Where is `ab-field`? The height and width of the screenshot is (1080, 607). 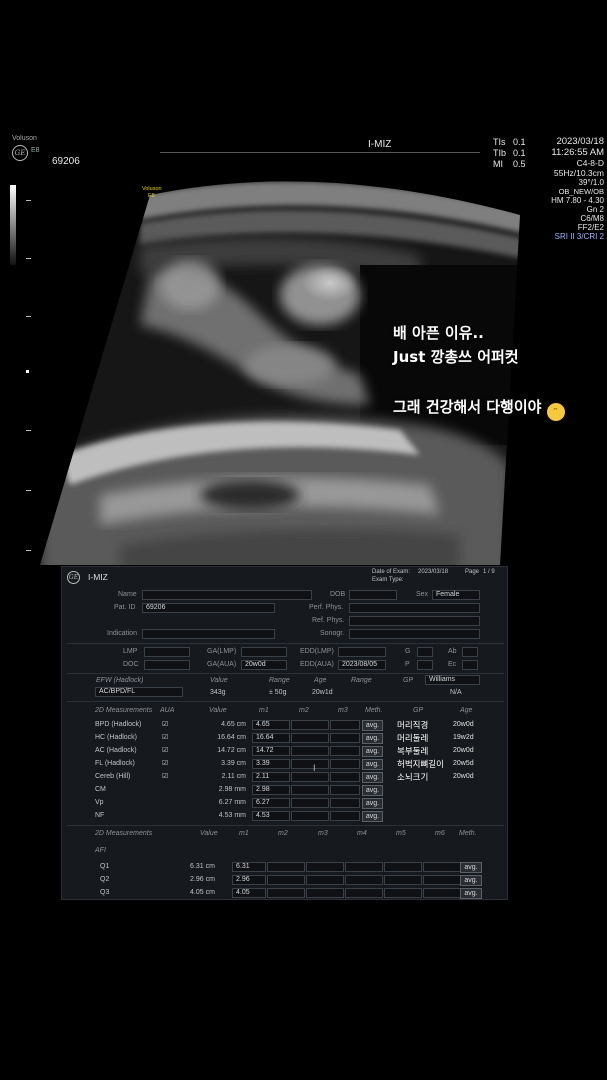
ab-field is located at coordinates (470, 652).